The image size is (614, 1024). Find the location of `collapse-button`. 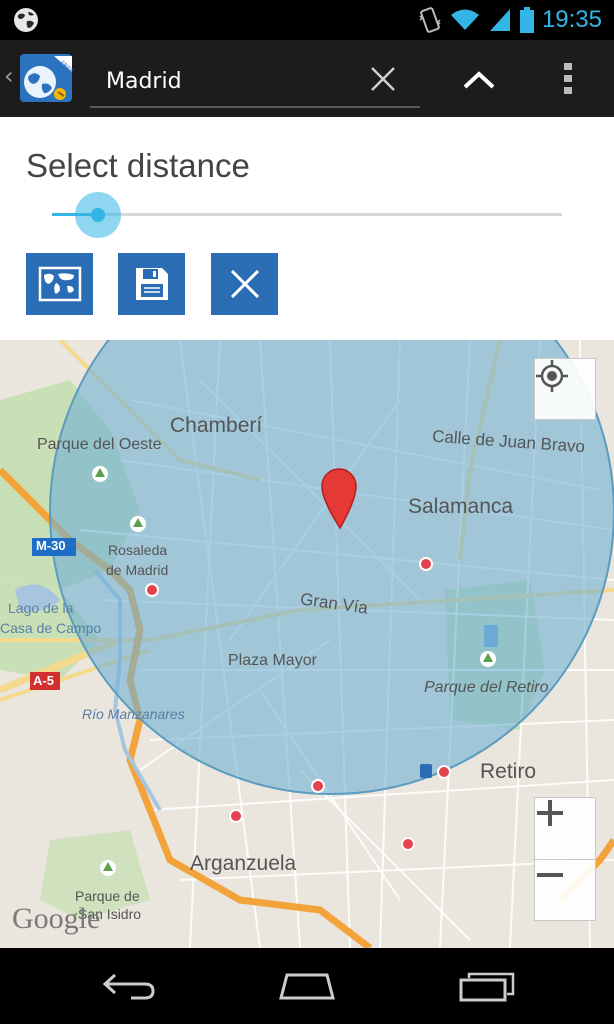

collapse-button is located at coordinates (479, 80).